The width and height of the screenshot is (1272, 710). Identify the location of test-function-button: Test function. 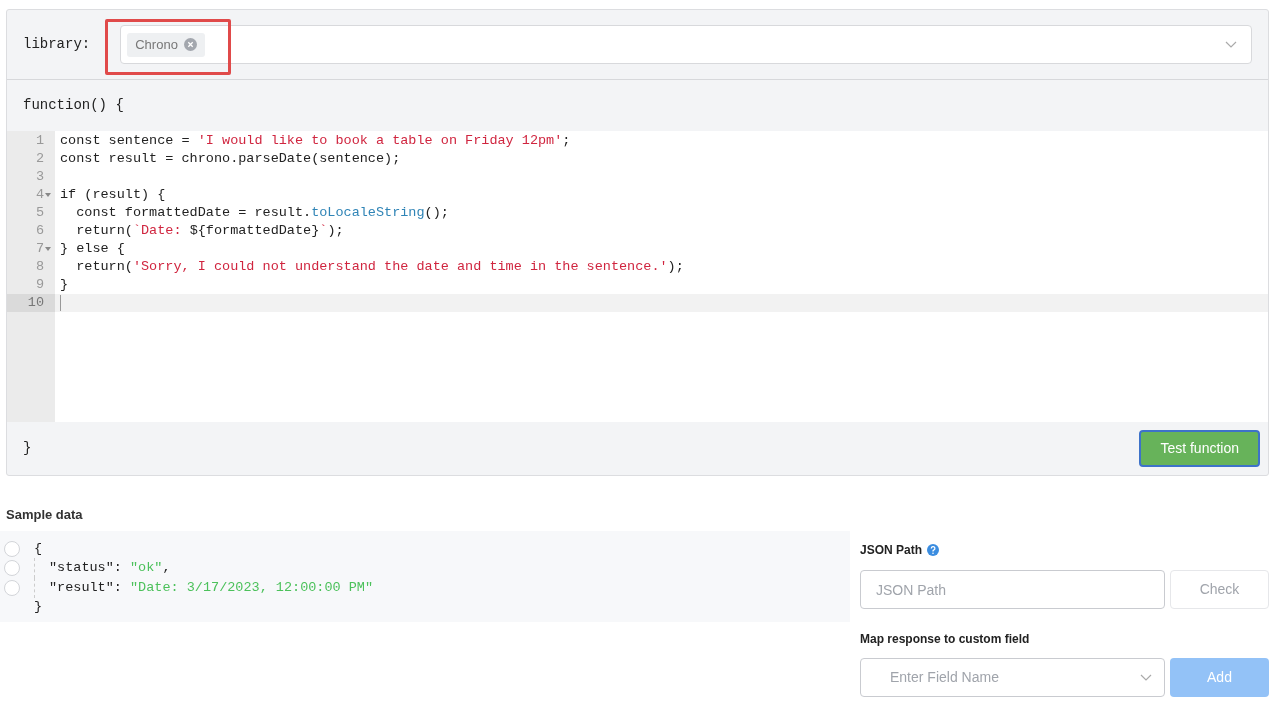
(1199, 448).